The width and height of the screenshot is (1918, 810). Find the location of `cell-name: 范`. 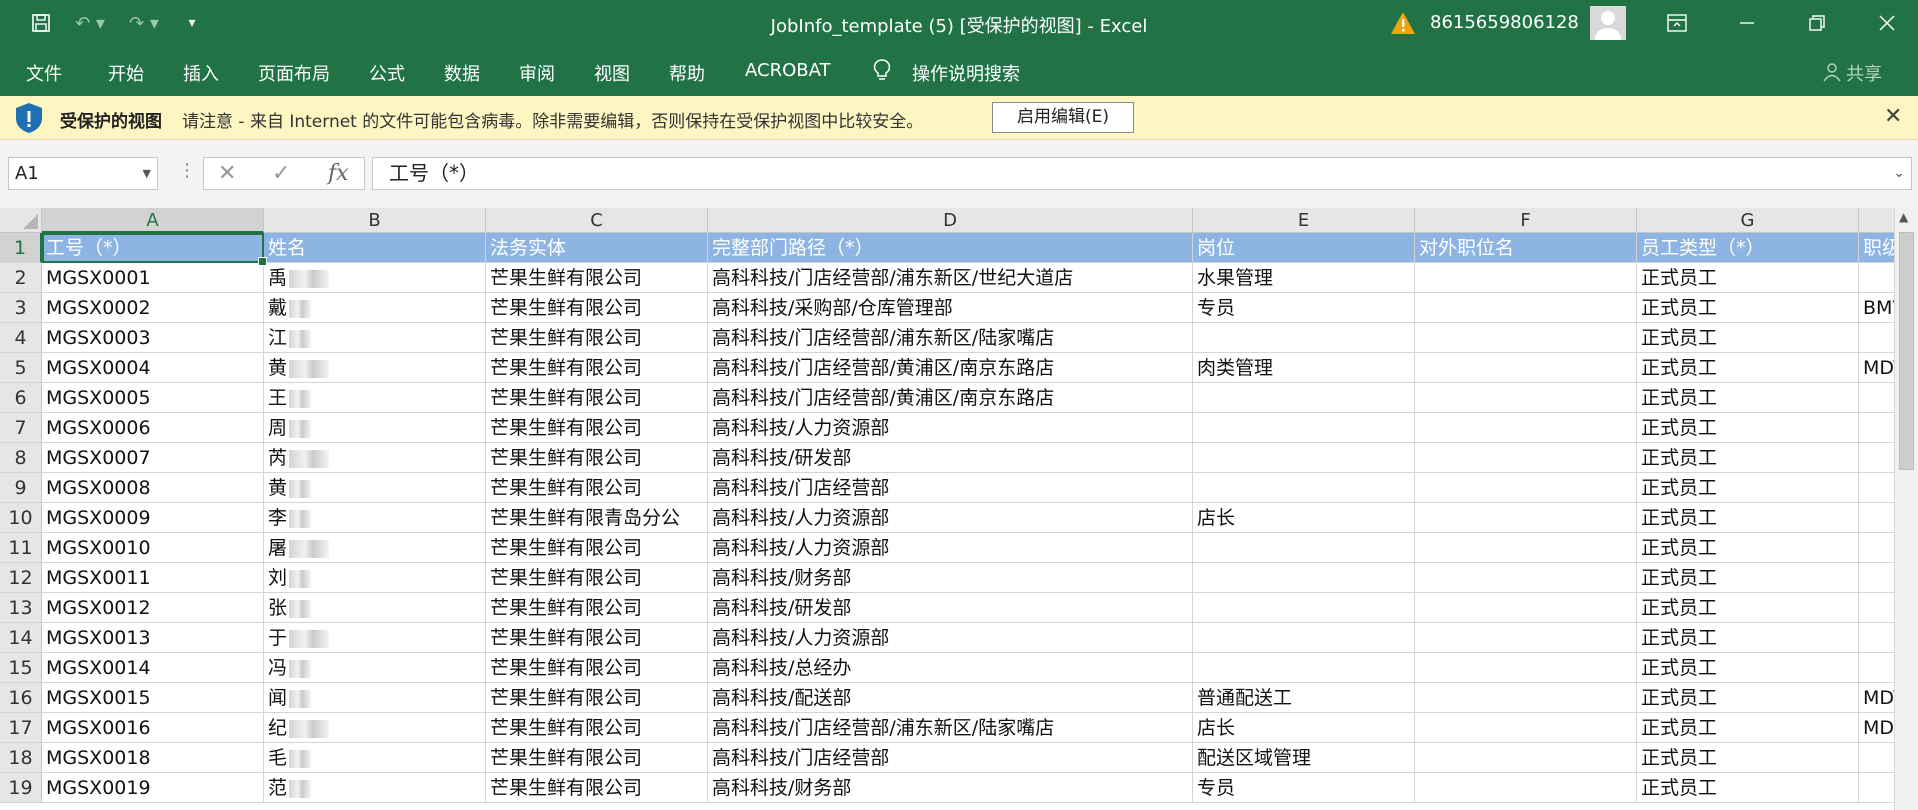

cell-name: 范 is located at coordinates (375, 788).